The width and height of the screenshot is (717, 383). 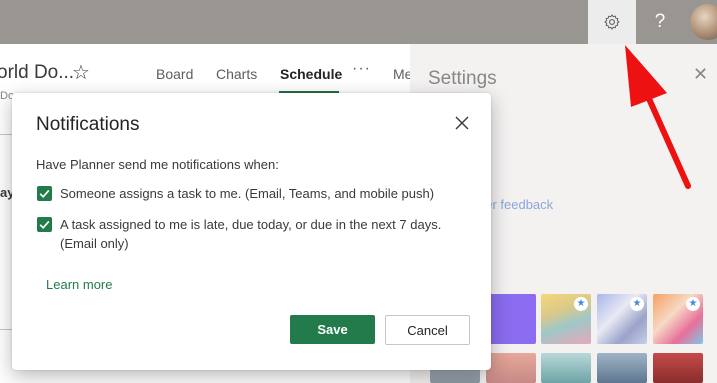 What do you see at coordinates (462, 78) in the screenshot?
I see `settings-title: Settings` at bounding box center [462, 78].